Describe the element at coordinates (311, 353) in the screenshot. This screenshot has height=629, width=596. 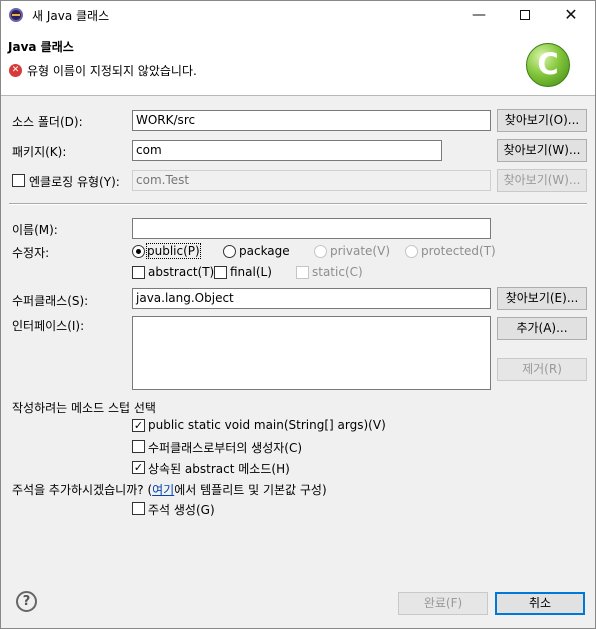
I see `interfaces-list` at that location.